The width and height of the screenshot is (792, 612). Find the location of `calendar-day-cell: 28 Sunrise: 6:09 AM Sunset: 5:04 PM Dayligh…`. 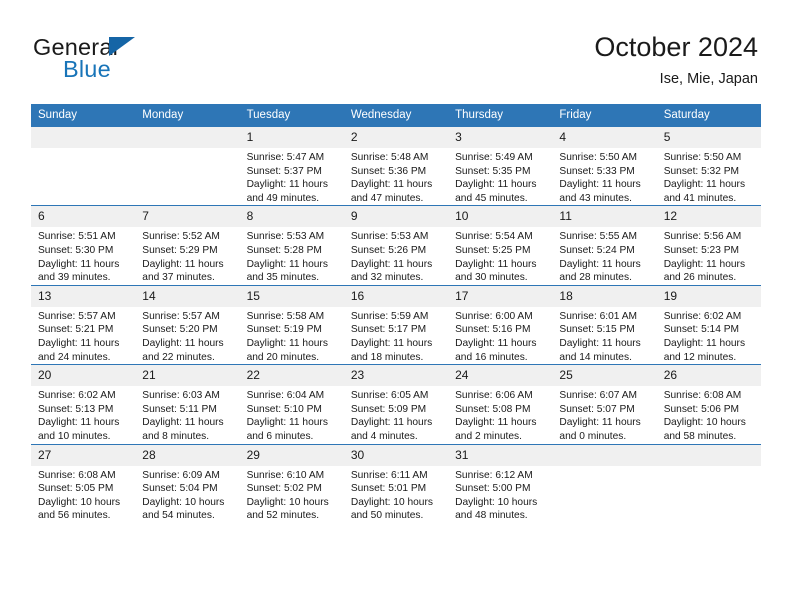

calendar-day-cell: 28 Sunrise: 6:09 AM Sunset: 5:04 PM Dayligh… is located at coordinates (187, 483).